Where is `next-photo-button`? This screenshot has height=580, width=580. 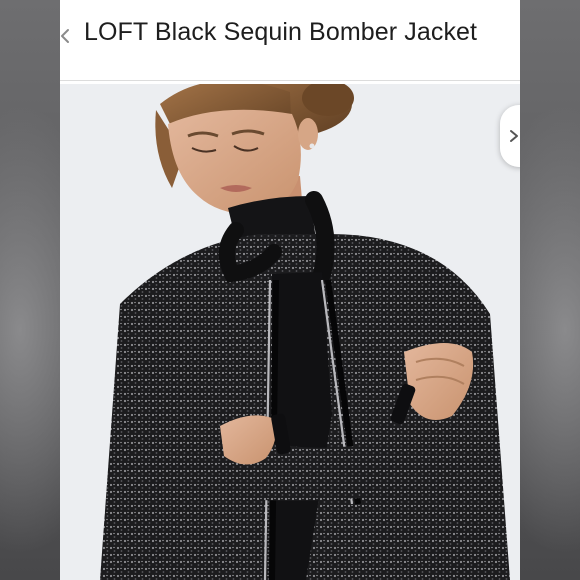
next-photo-button is located at coordinates (510, 136).